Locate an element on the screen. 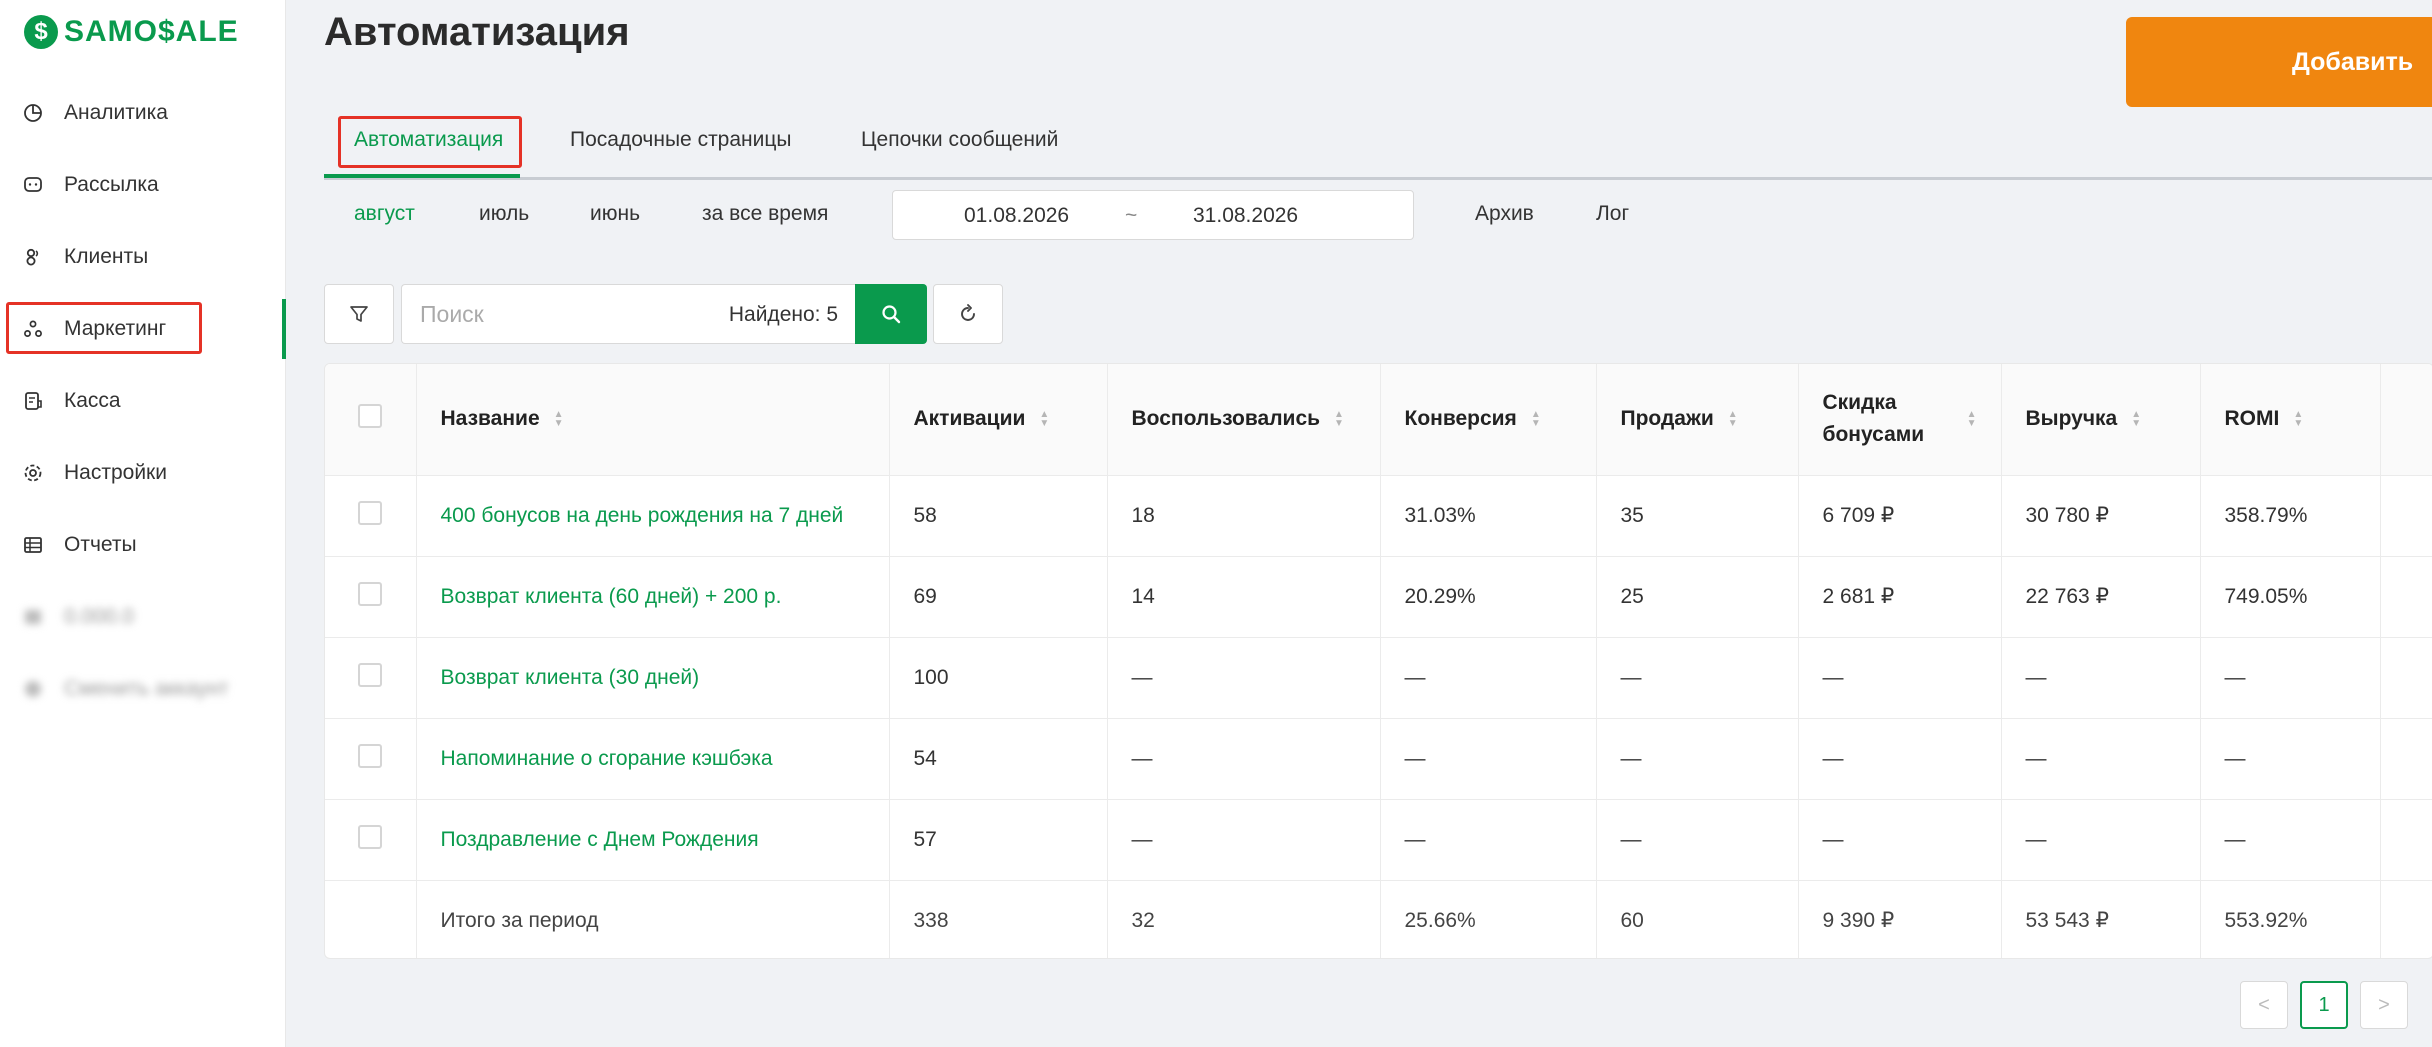 Image resolution: width=2432 pixels, height=1047 pixels. total-sales: 60 is located at coordinates (1697, 919).